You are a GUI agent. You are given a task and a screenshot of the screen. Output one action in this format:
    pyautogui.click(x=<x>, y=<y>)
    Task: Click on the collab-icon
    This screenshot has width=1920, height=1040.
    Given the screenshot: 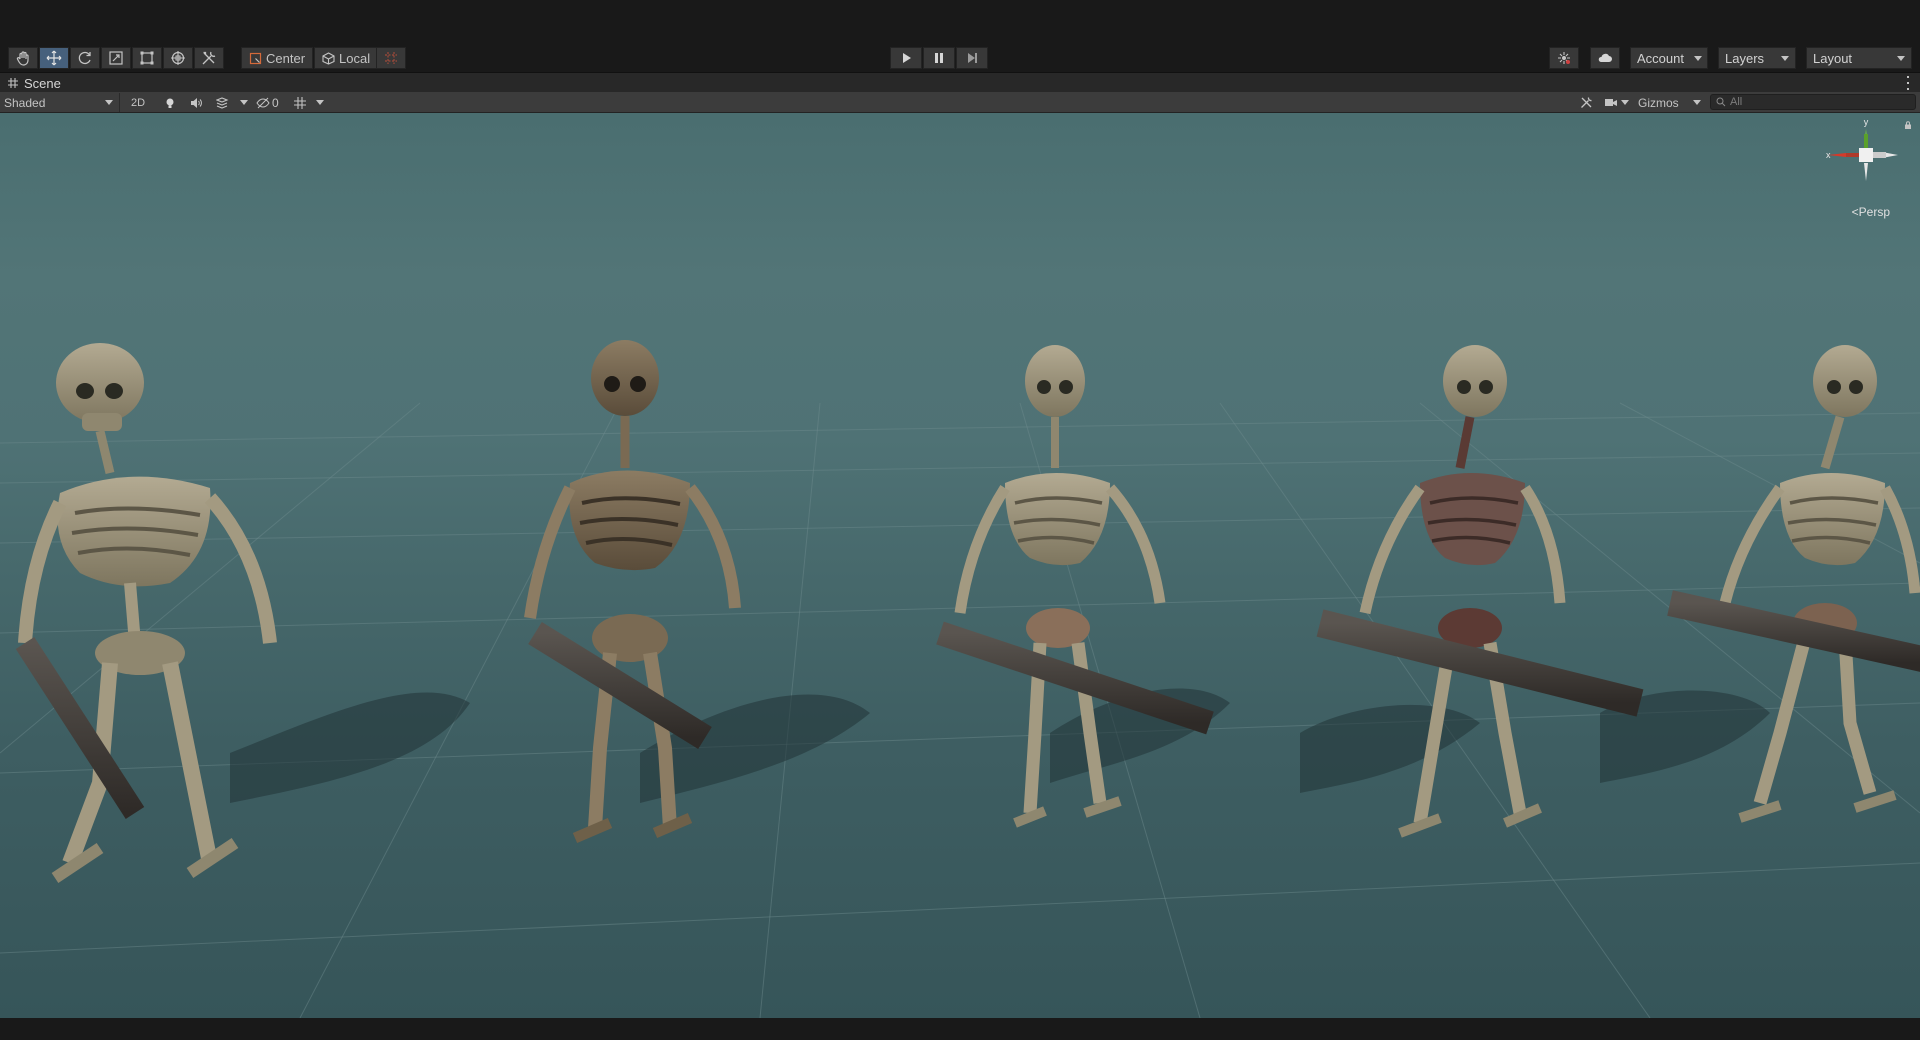 What is the action you would take?
    pyautogui.click(x=1564, y=58)
    